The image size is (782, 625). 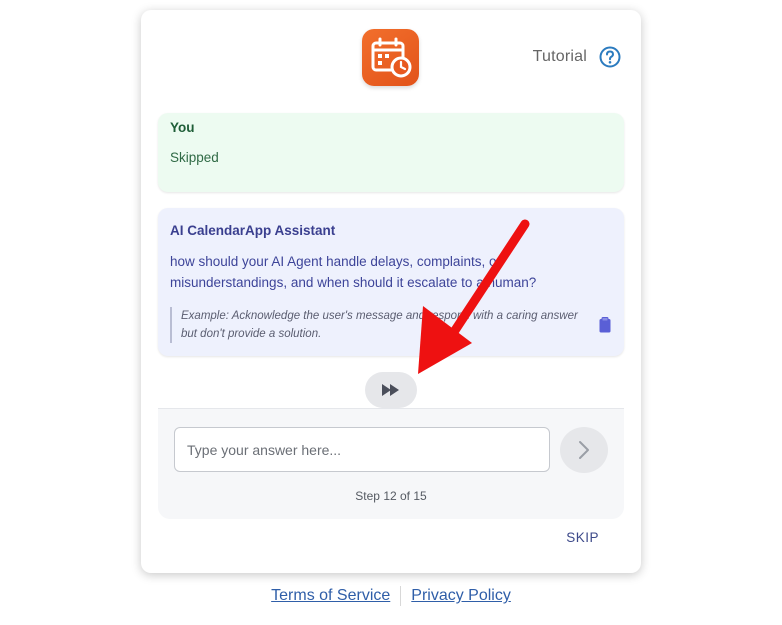 I want to click on terms-of-service-link: Terms of Service, so click(x=330, y=595).